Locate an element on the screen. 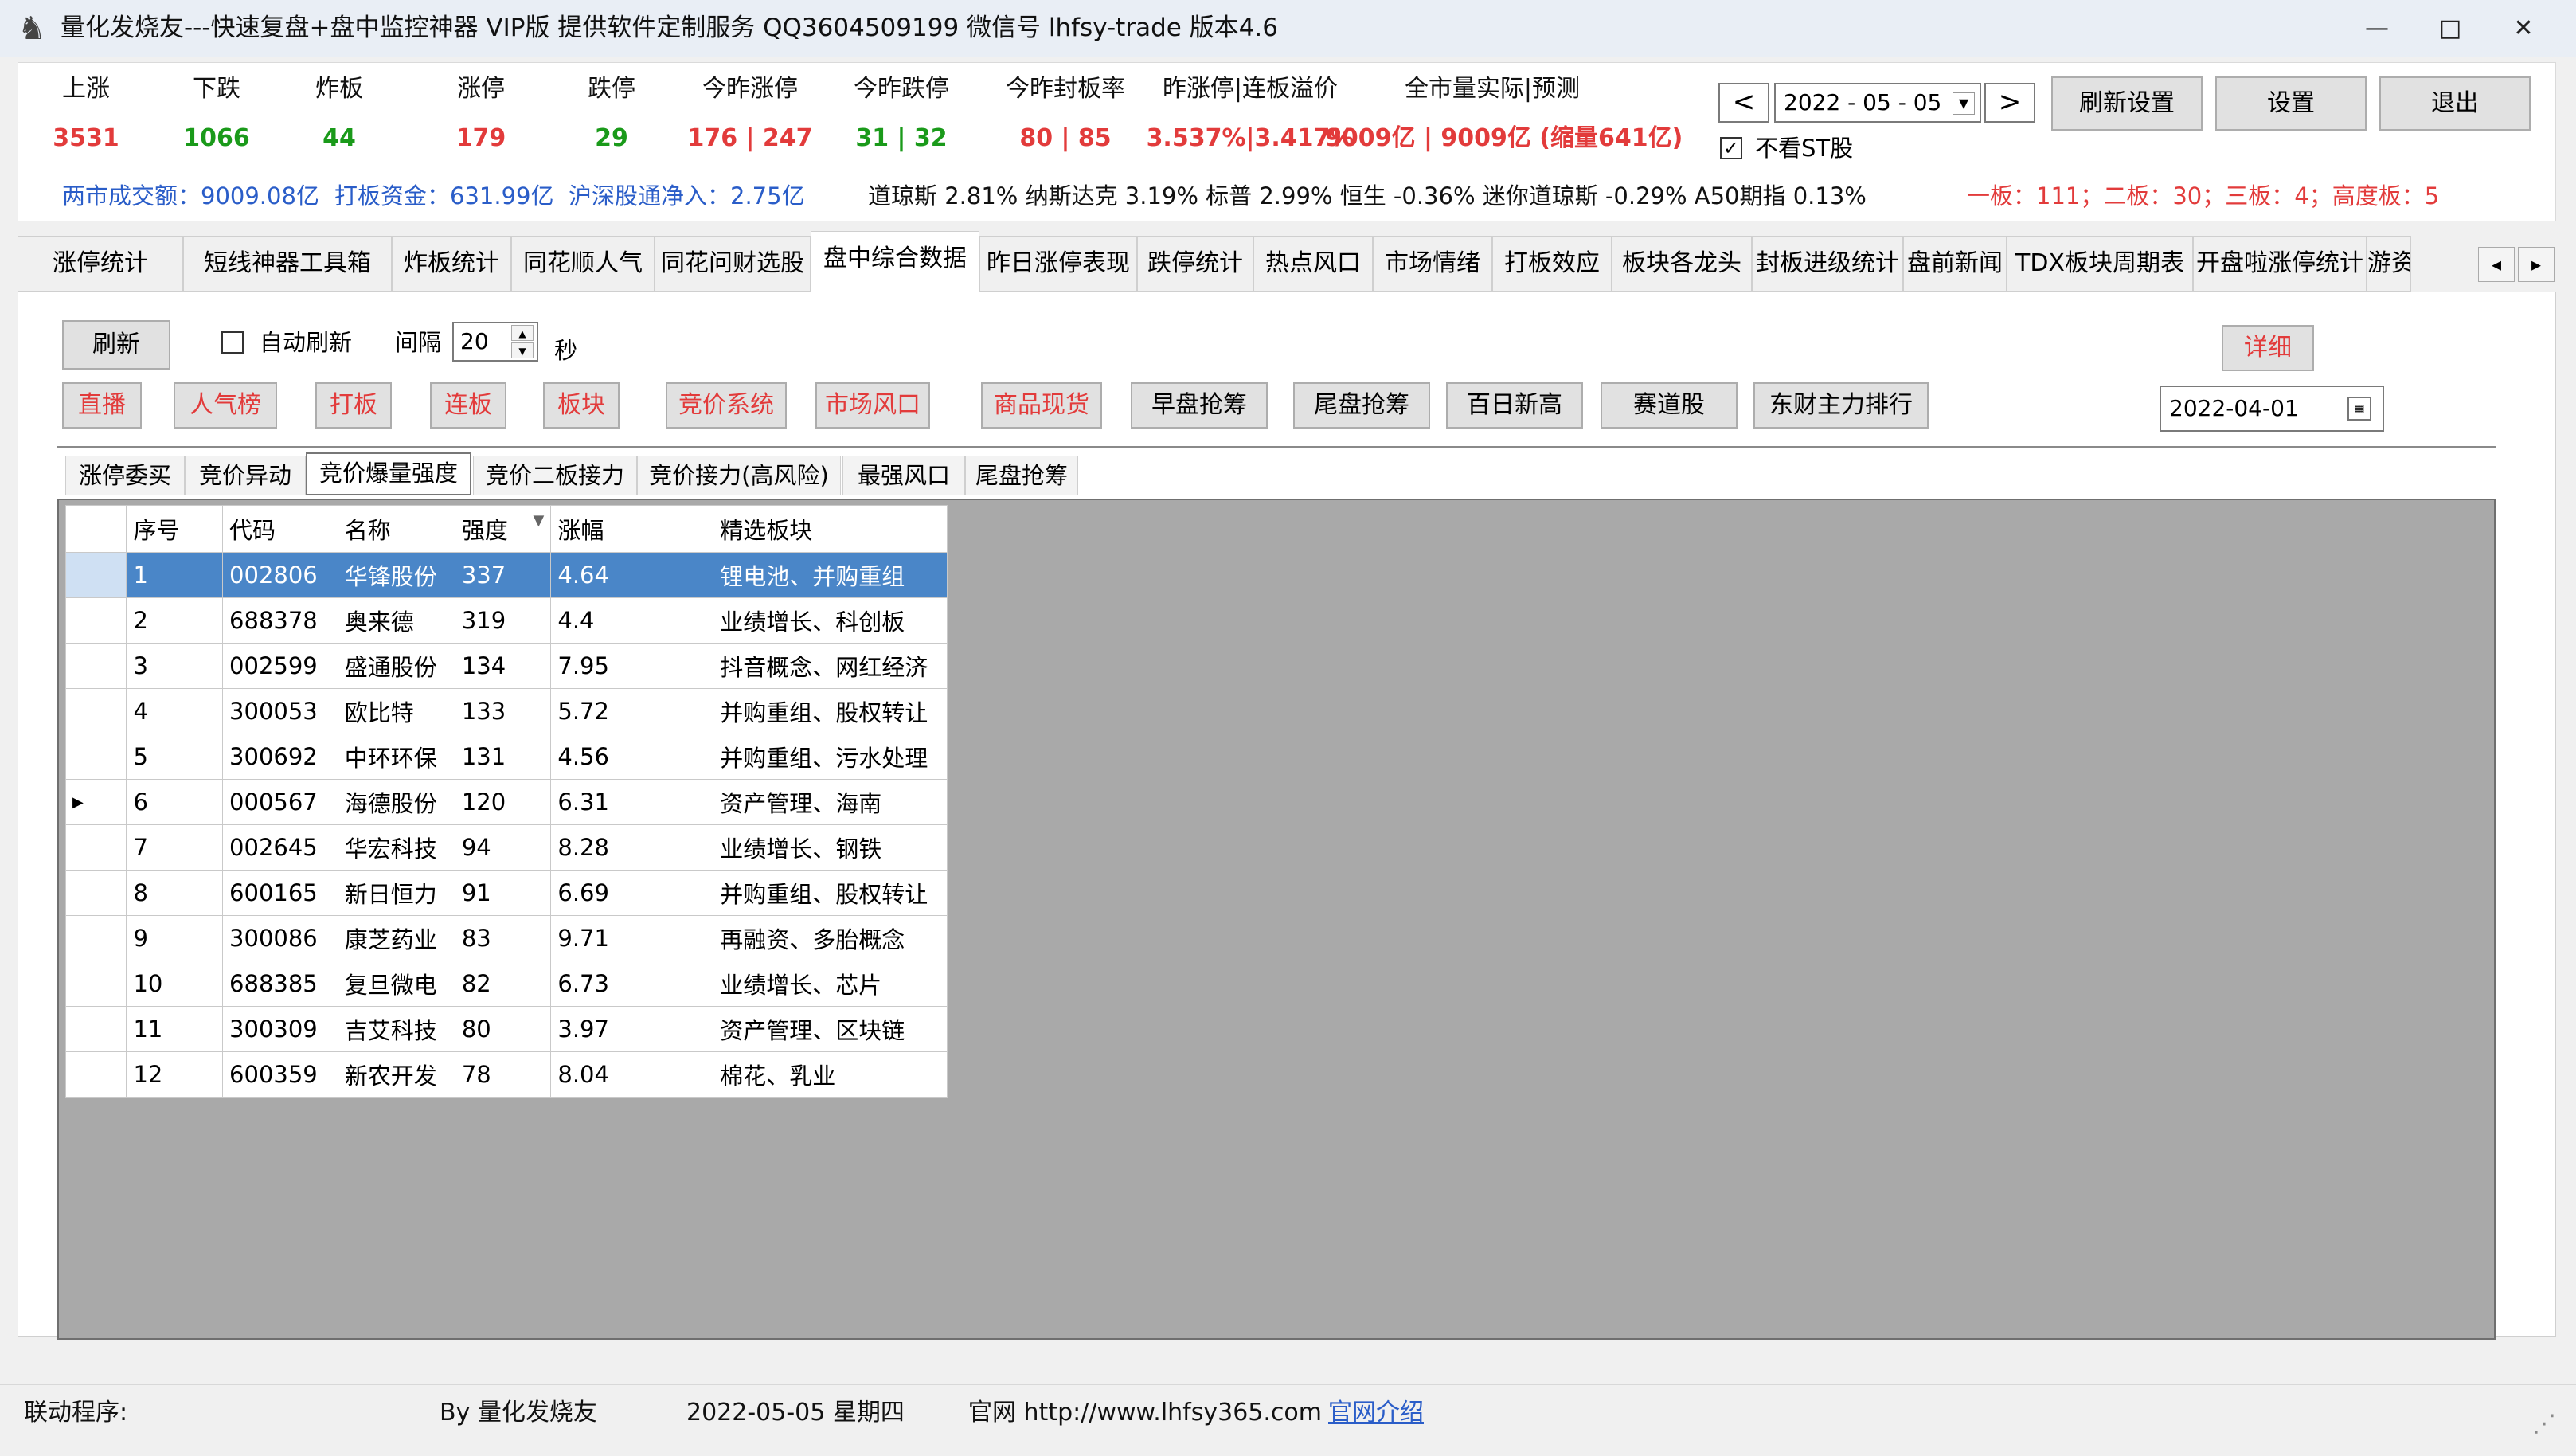 The height and width of the screenshot is (1456, 2576). table-row: 2 688378 奥来德 319 4.4 业绩增长、科创板 is located at coordinates (506, 620).